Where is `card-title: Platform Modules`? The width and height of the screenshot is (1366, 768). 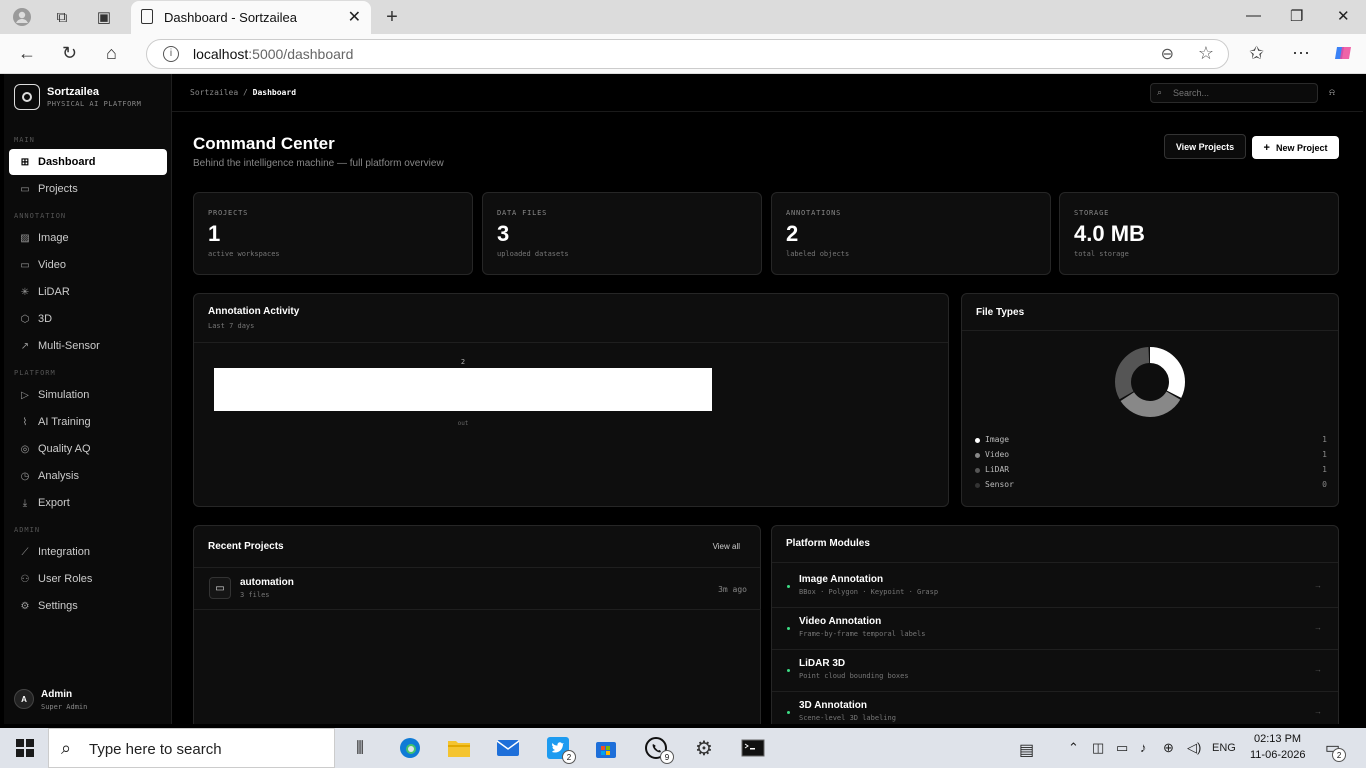
card-title: Platform Modules is located at coordinates (828, 543).